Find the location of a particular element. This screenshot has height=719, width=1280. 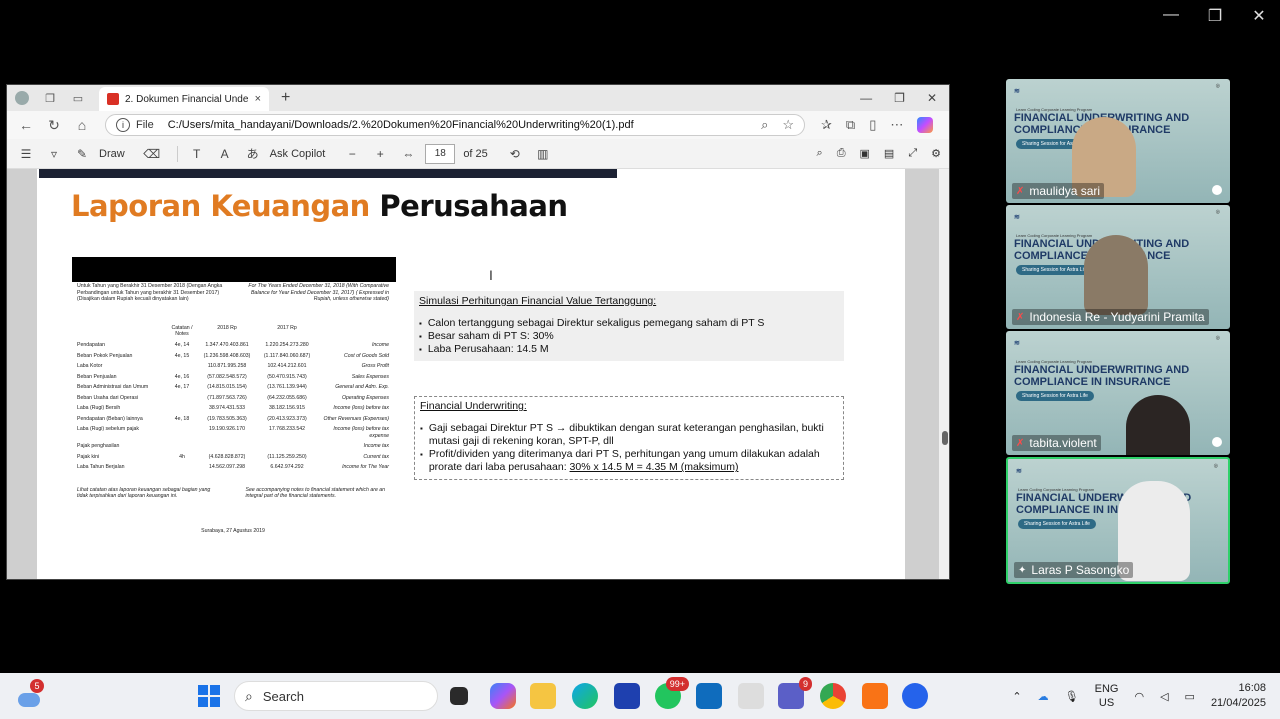

profile-avatar-icon is located at coordinates (22, 98).